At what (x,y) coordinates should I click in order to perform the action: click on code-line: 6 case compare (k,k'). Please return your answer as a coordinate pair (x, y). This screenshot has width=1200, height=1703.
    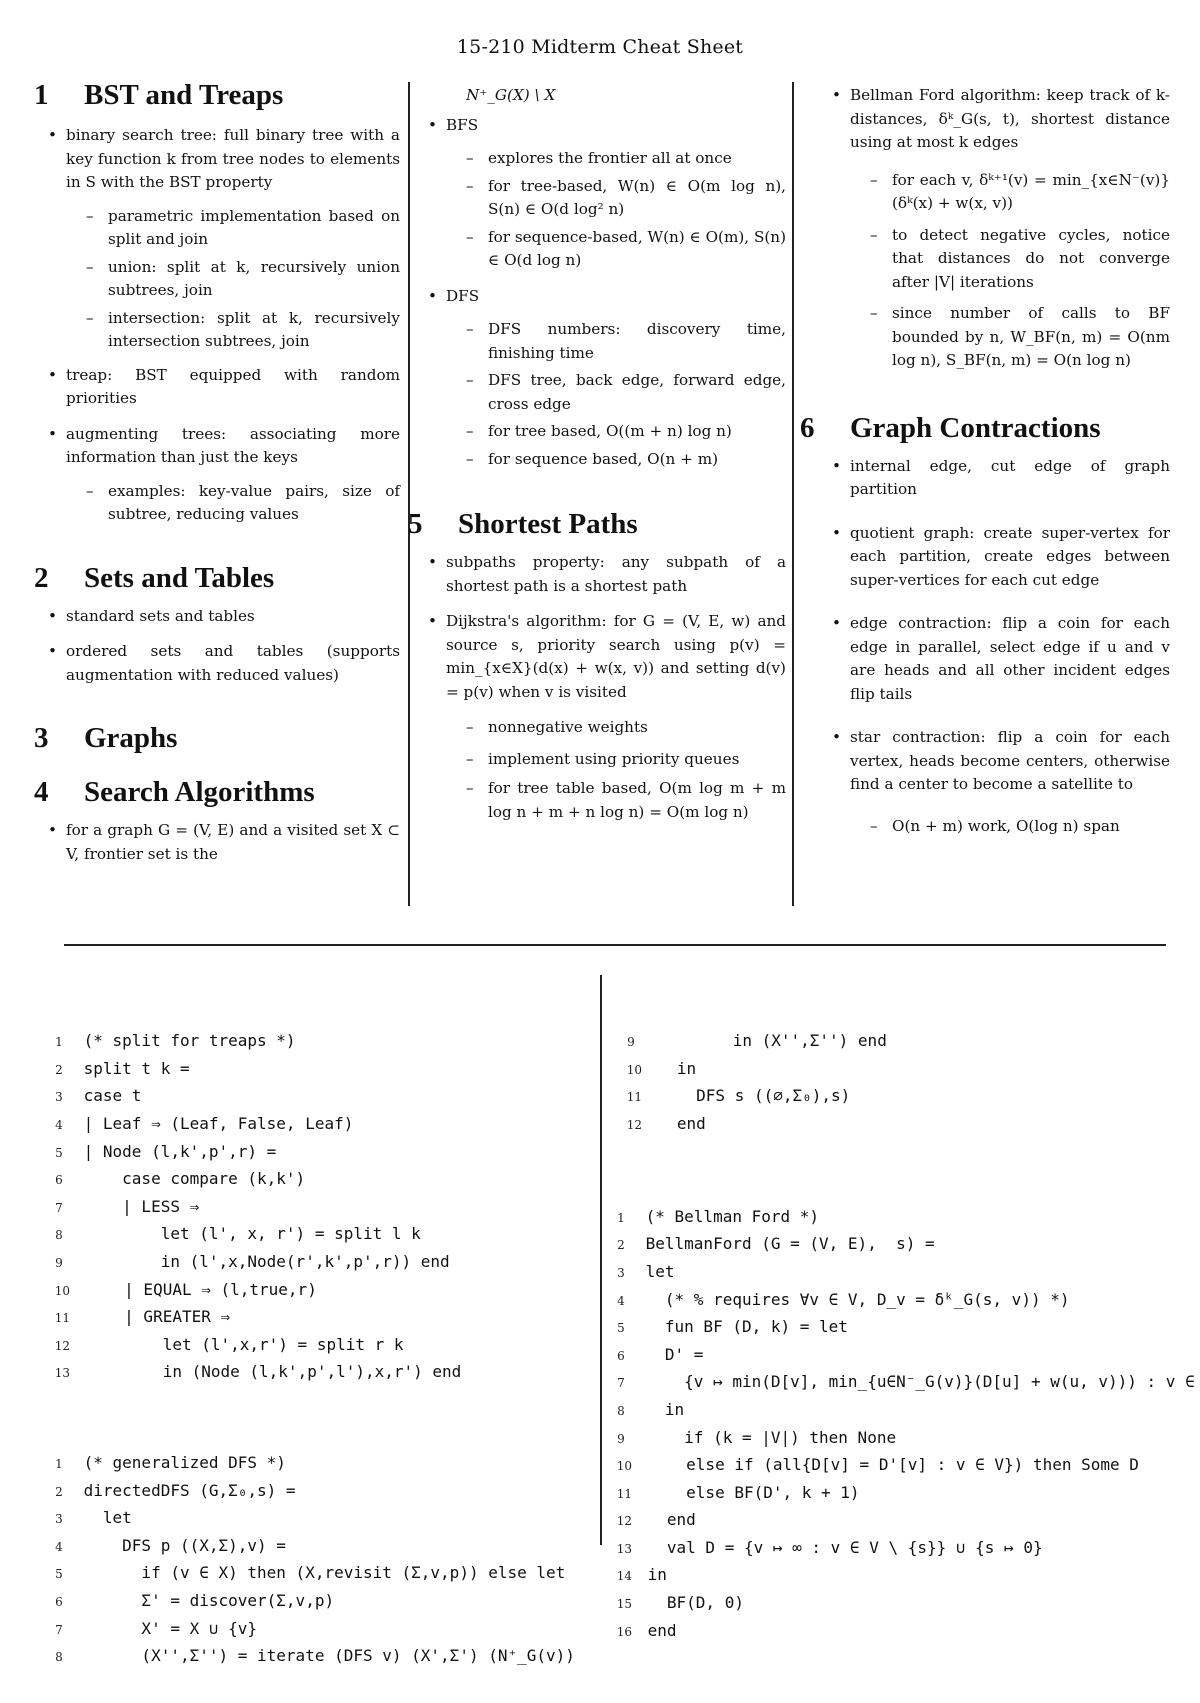
    Looking at the image, I should click on (309, 1180).